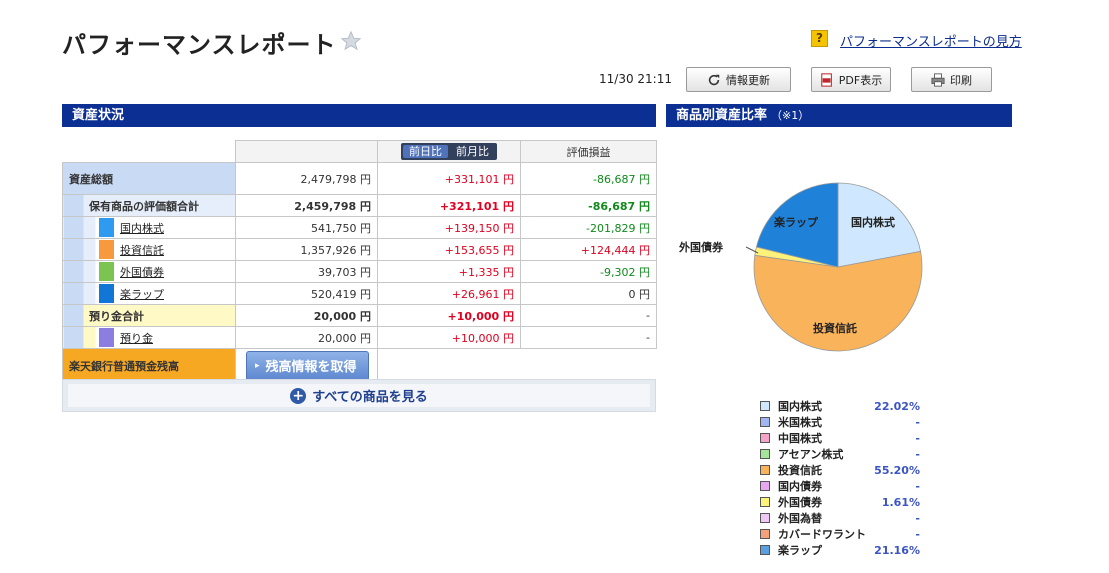 The image size is (1109, 573). I want to click on pdf-label: PDF表示, so click(860, 80).